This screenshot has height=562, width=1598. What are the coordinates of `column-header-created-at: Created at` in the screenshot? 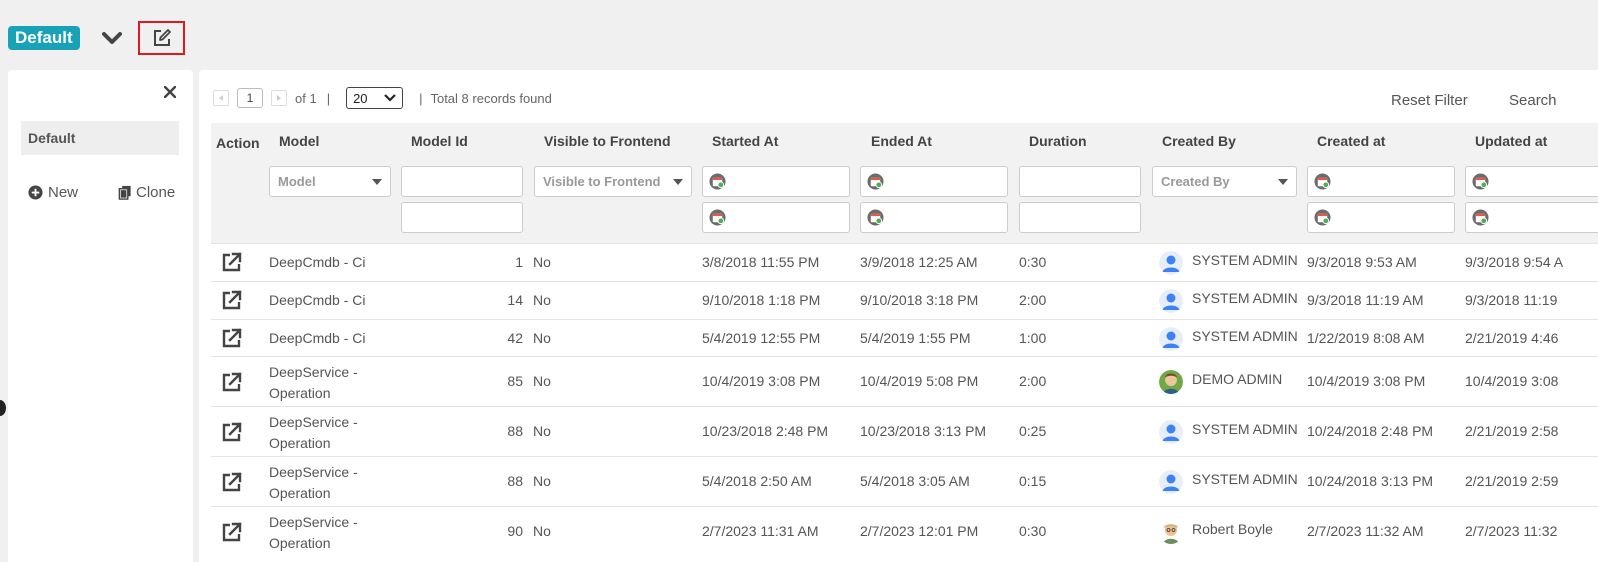 It's located at (1351, 141).